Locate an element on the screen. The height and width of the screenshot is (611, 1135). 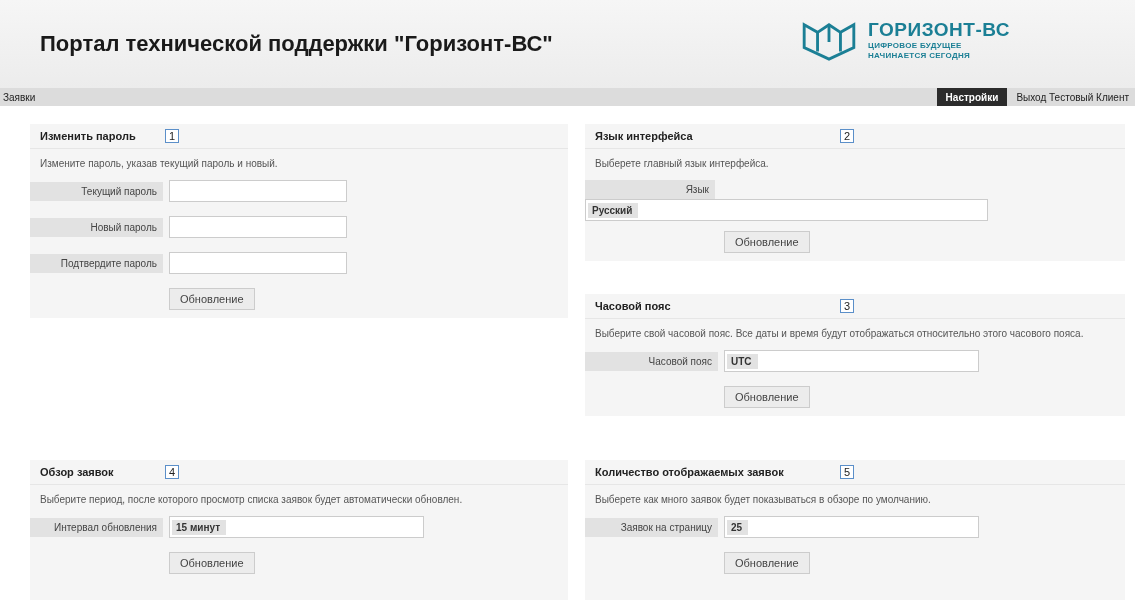
panel-description: Выберете как много заявок будет показываться в обзоре по умолчанию. is located at coordinates (763, 499).